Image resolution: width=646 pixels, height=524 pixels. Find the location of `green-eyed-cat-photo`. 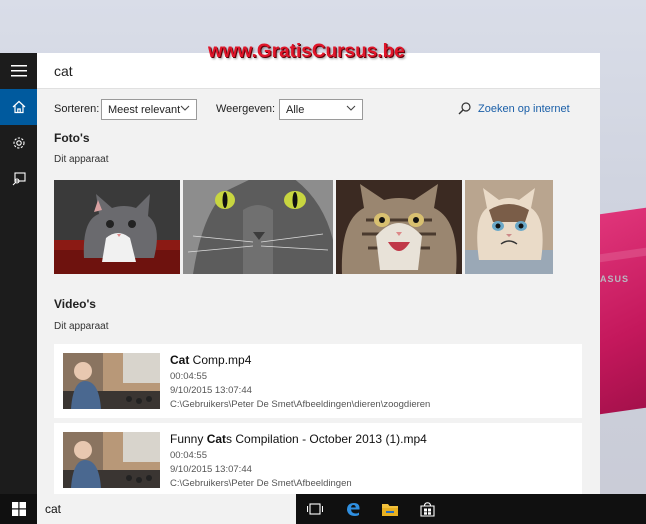

green-eyed-cat-photo is located at coordinates (258, 227).